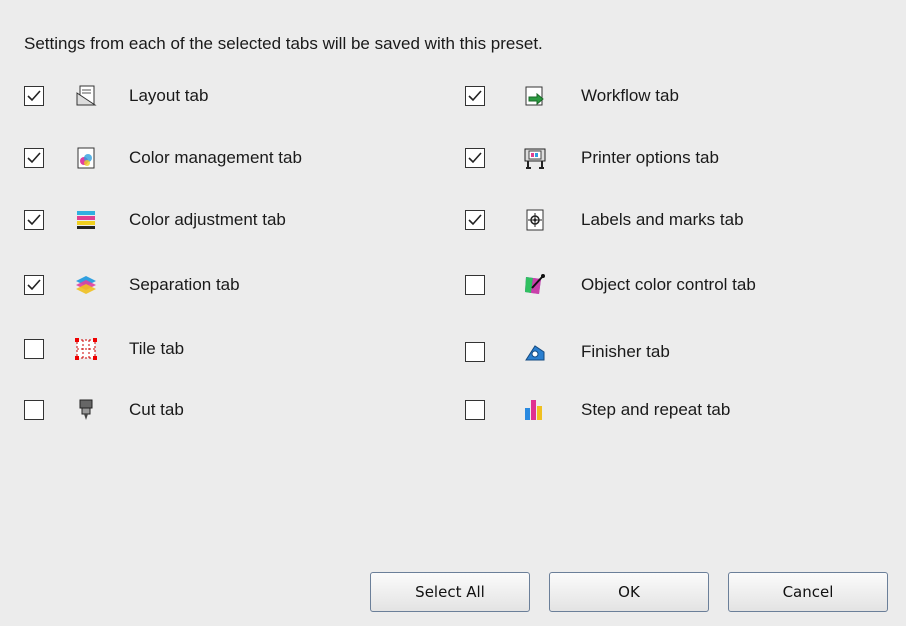 This screenshot has width=906, height=626. I want to click on option-finisher: Finisher tab, so click(675, 352).